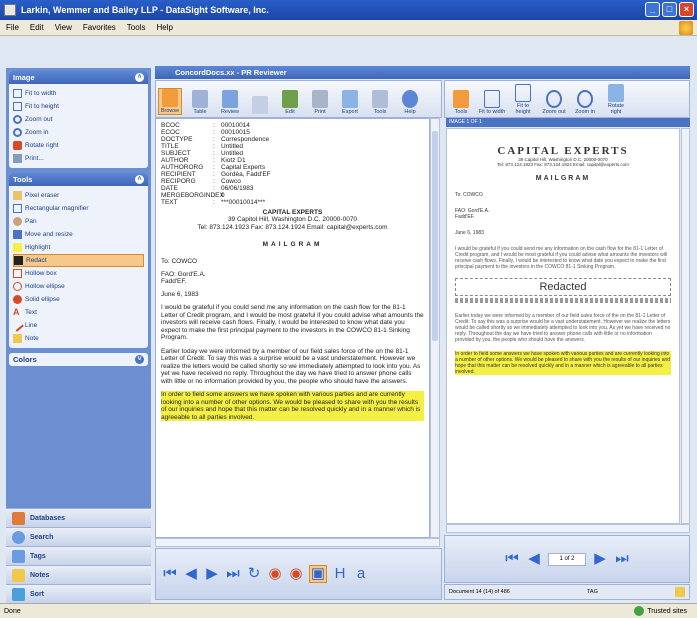 The width and height of the screenshot is (697, 618). I want to click on menu-tools: Tools, so click(136, 27).